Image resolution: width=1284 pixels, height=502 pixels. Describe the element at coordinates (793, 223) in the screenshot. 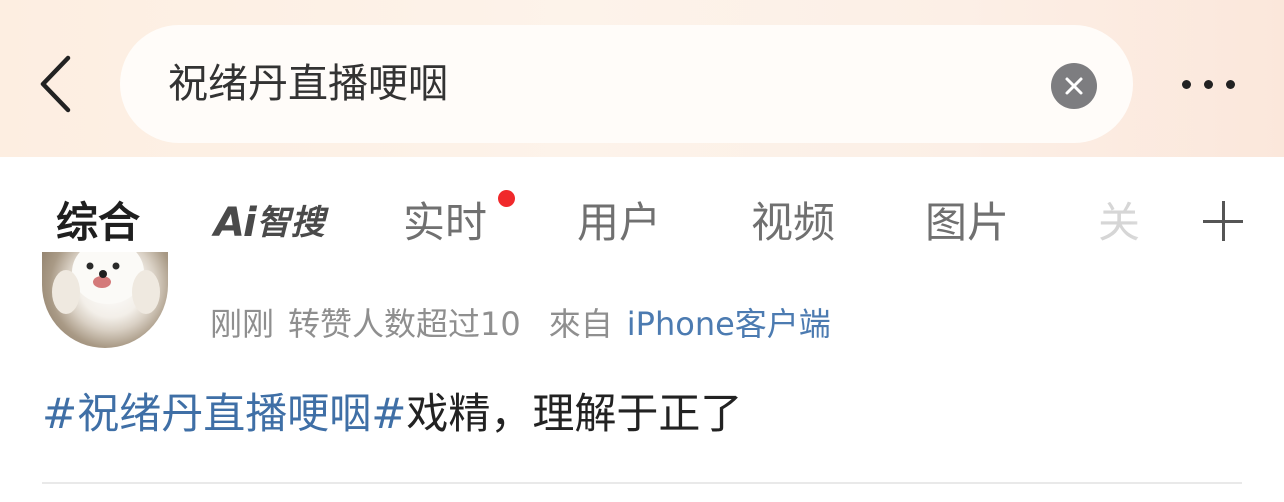

I see `tab-video: 视频` at that location.